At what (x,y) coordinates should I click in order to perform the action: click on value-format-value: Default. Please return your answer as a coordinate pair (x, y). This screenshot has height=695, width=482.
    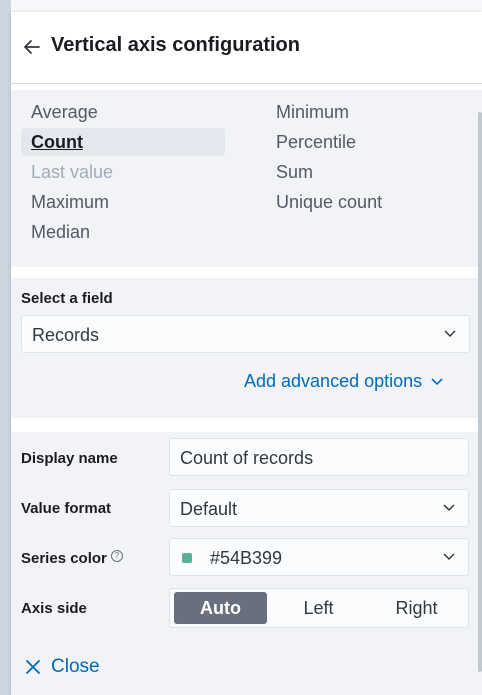
    Looking at the image, I should click on (209, 509).